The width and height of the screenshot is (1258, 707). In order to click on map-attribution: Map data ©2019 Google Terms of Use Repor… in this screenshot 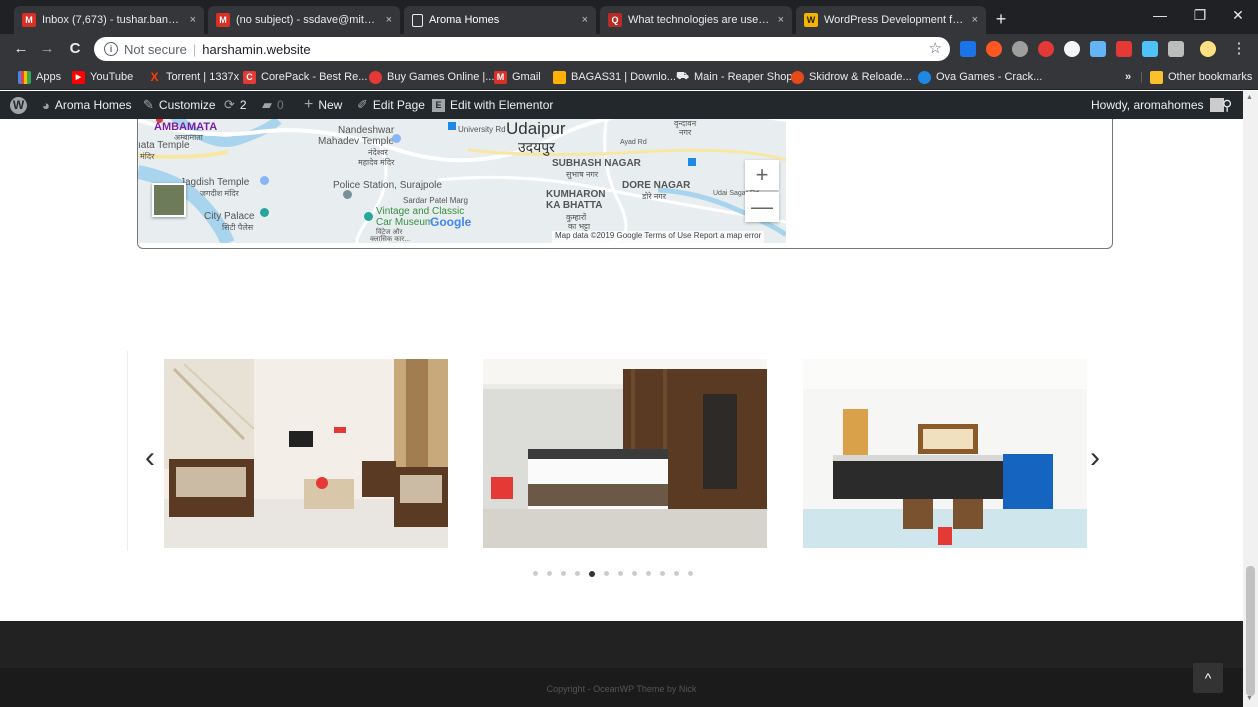, I will do `click(658, 237)`.